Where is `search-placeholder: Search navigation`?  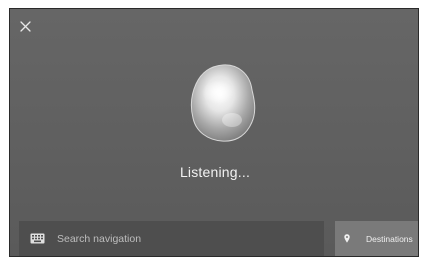
search-placeholder: Search navigation is located at coordinates (99, 238).